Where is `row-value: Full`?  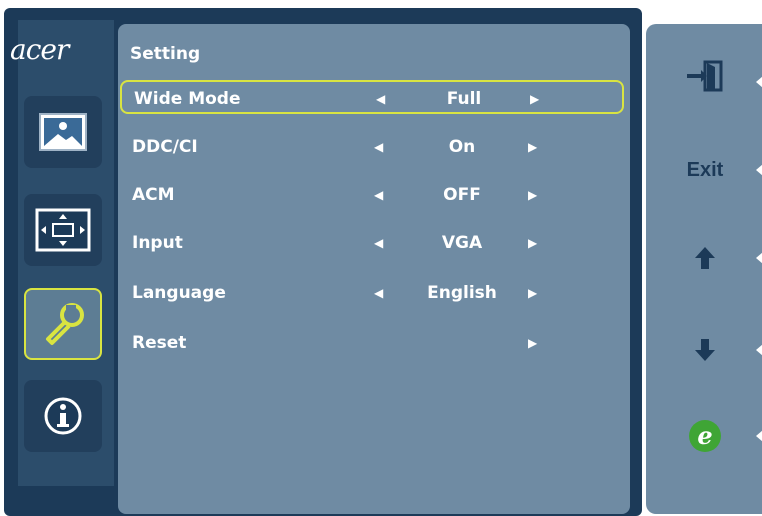
row-value: Full is located at coordinates (464, 99).